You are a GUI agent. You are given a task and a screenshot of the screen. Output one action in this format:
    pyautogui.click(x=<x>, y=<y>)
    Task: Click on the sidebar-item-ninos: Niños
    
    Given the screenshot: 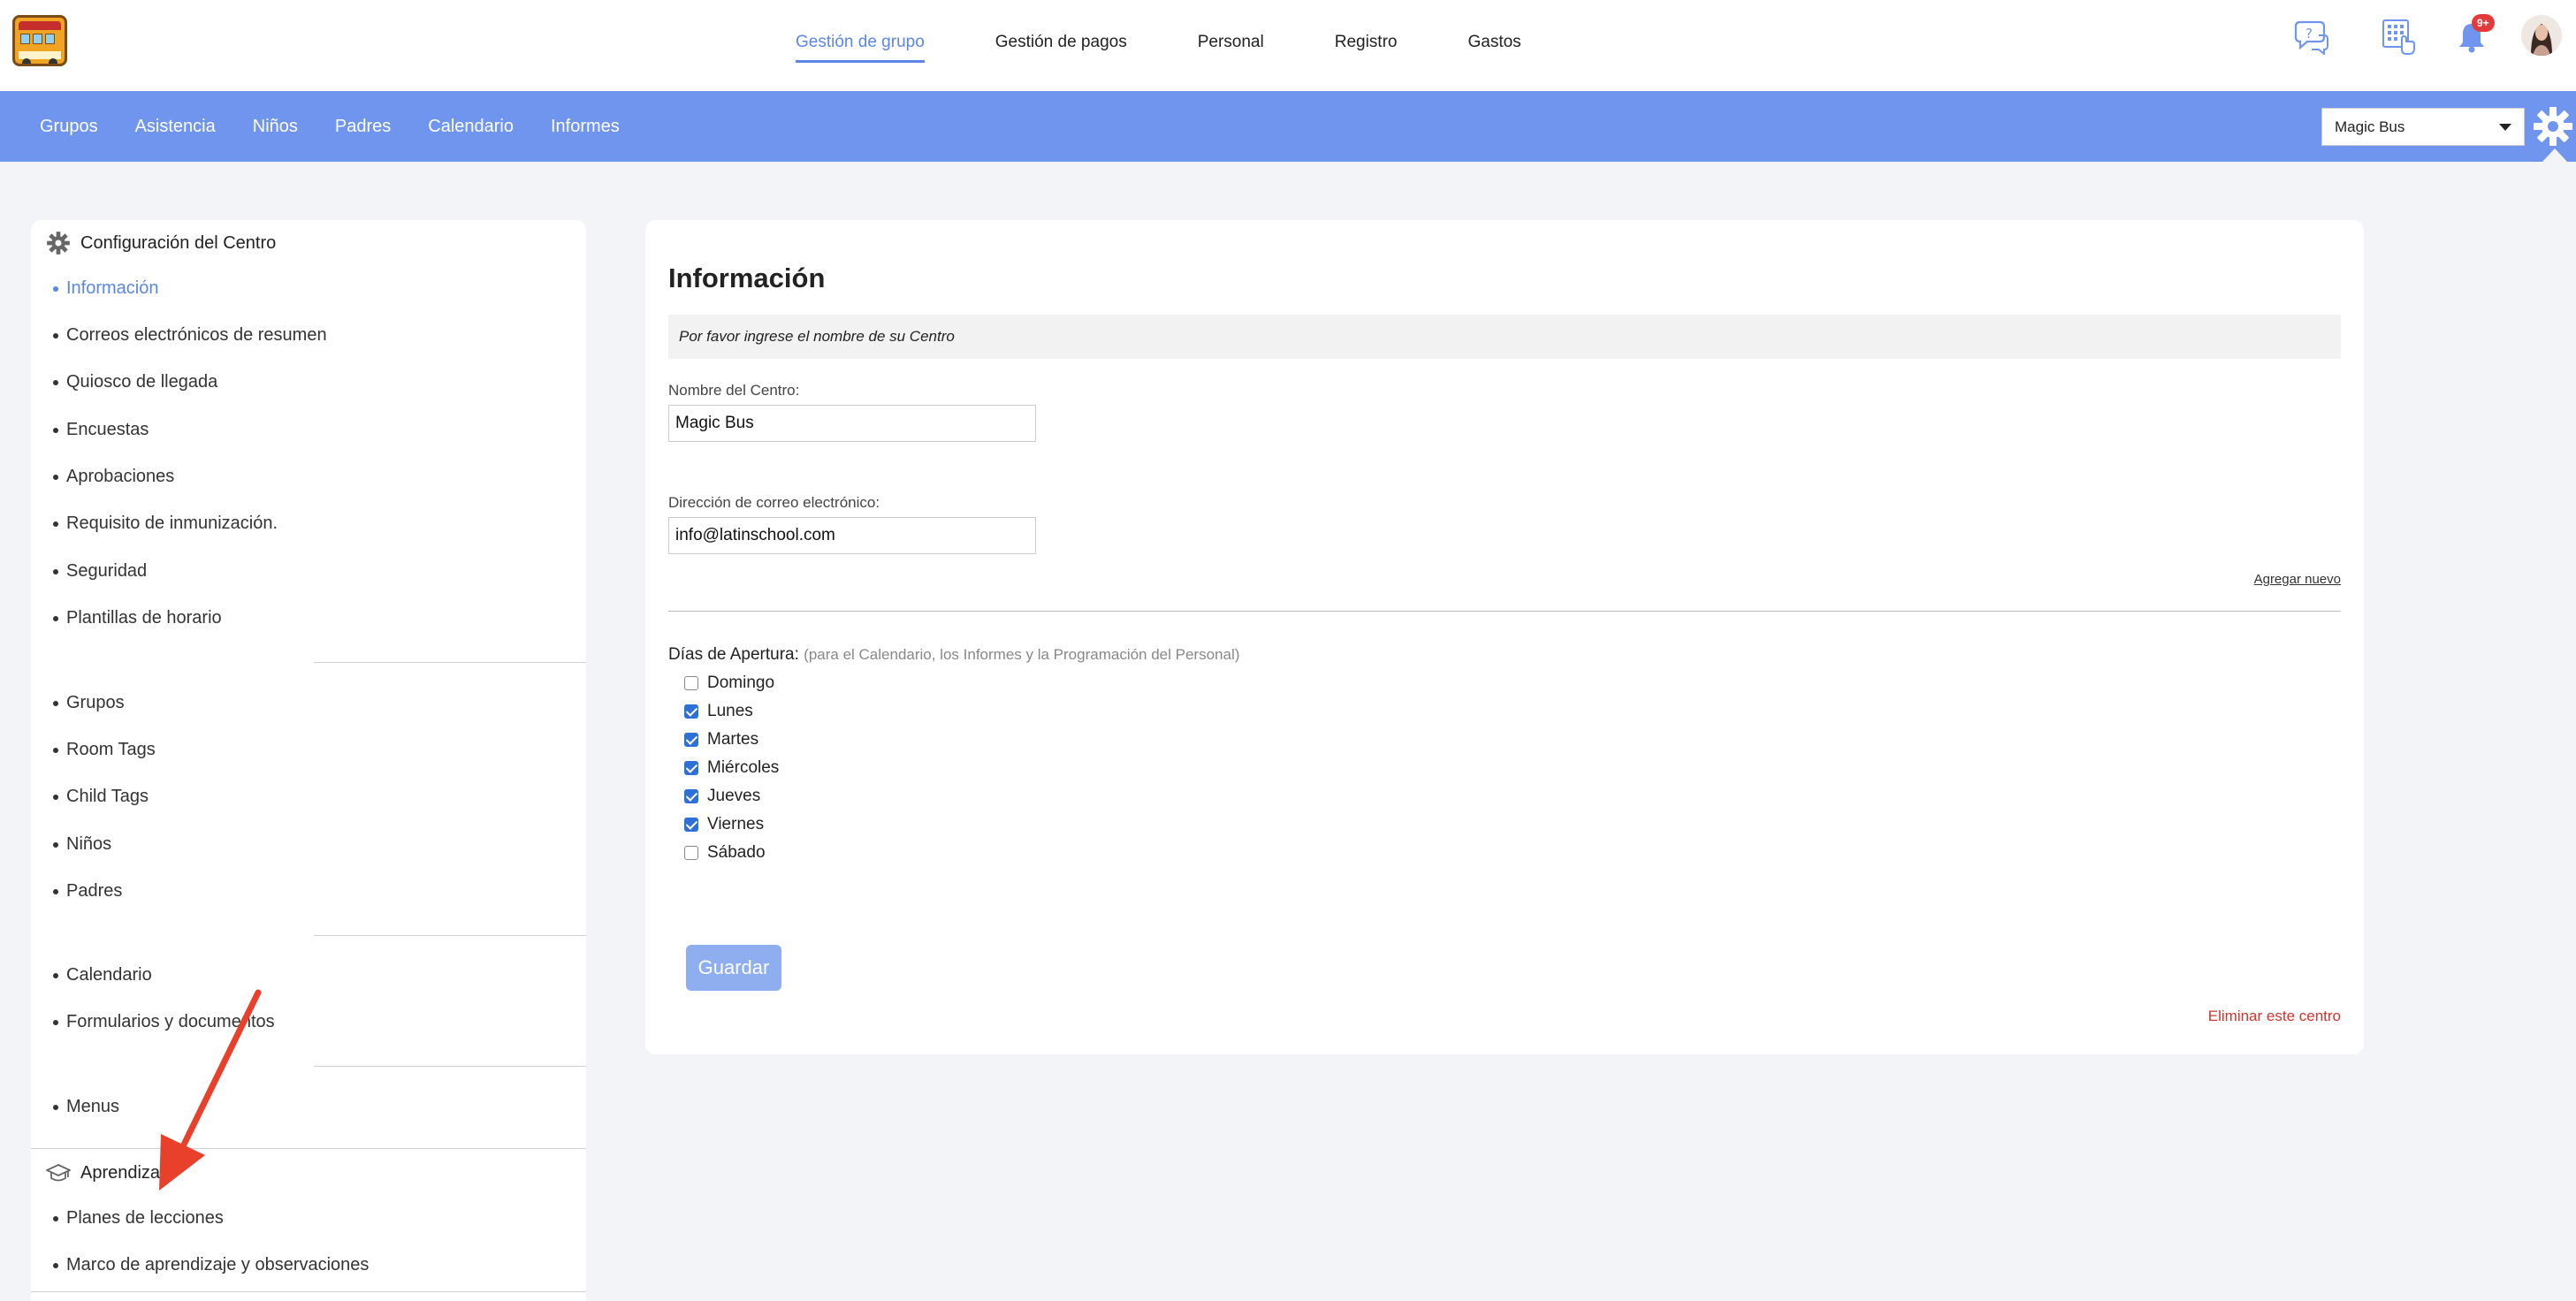 What is the action you would take?
    pyautogui.click(x=81, y=845)
    